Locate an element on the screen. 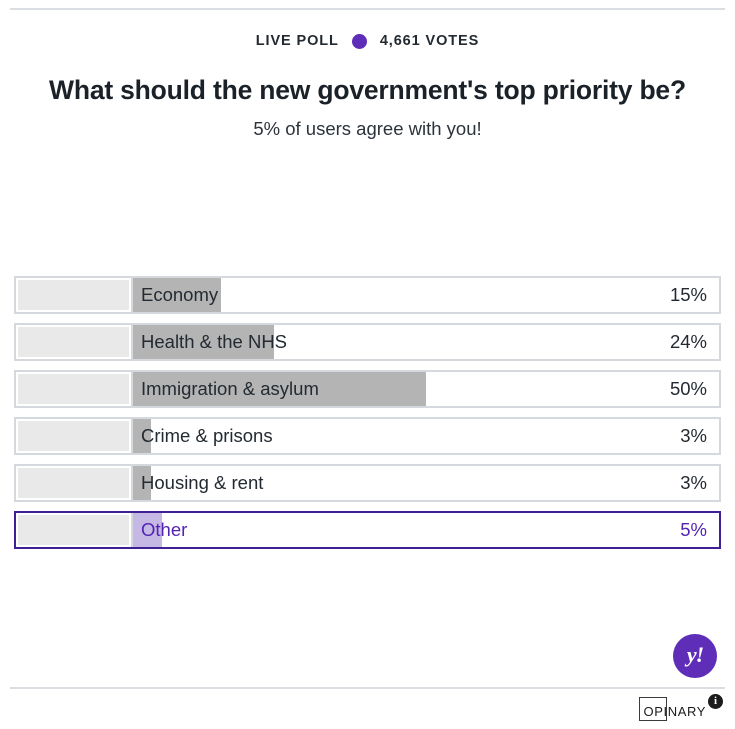  option-label-cell: Housing & rent 3% is located at coordinates (426, 483).